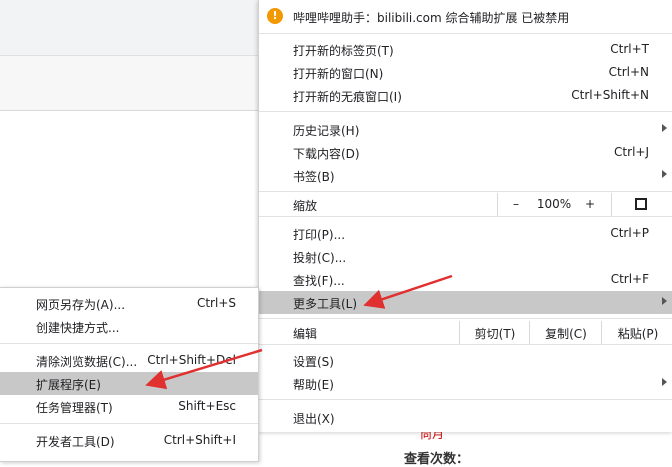 Image resolution: width=672 pixels, height=467 pixels. Describe the element at coordinates (314, 419) in the screenshot. I see `menu-item-label: 退出(X)` at that location.